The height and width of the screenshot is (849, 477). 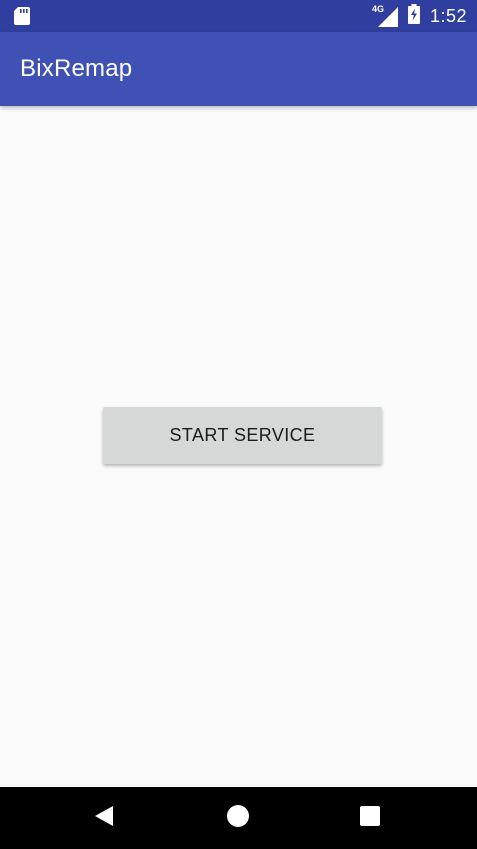 I want to click on back-icon, so click(x=104, y=818).